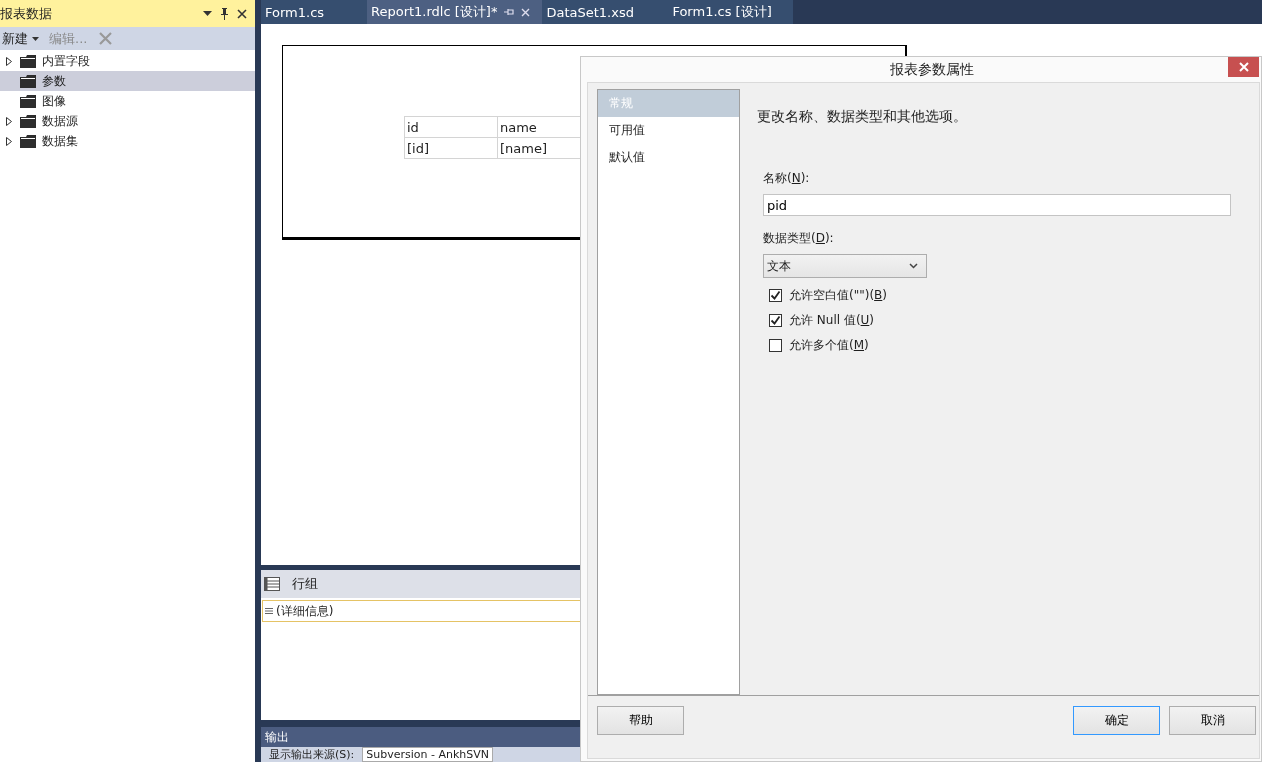 The height and width of the screenshot is (762, 1262). What do you see at coordinates (913, 266) in the screenshot?
I see `chevron-icon` at bounding box center [913, 266].